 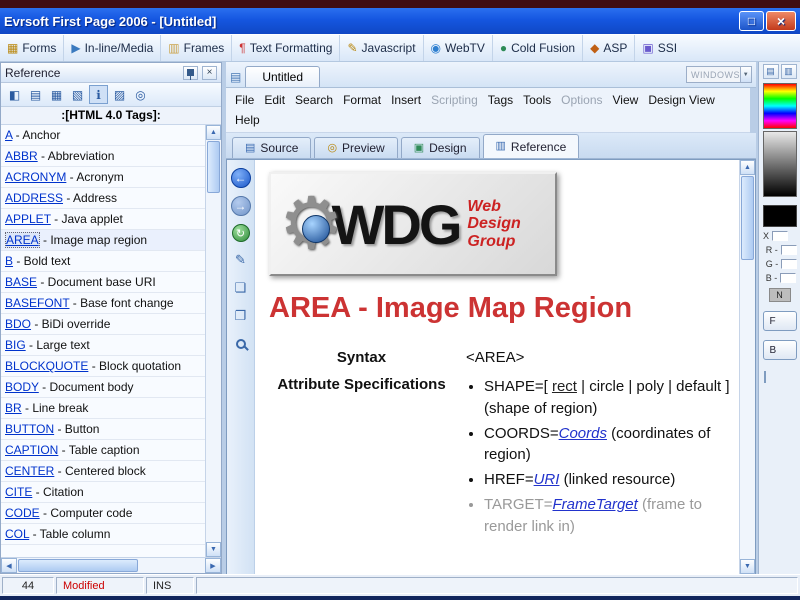 I want to click on tag-link: BLOCKQUOTE, so click(x=46, y=366).